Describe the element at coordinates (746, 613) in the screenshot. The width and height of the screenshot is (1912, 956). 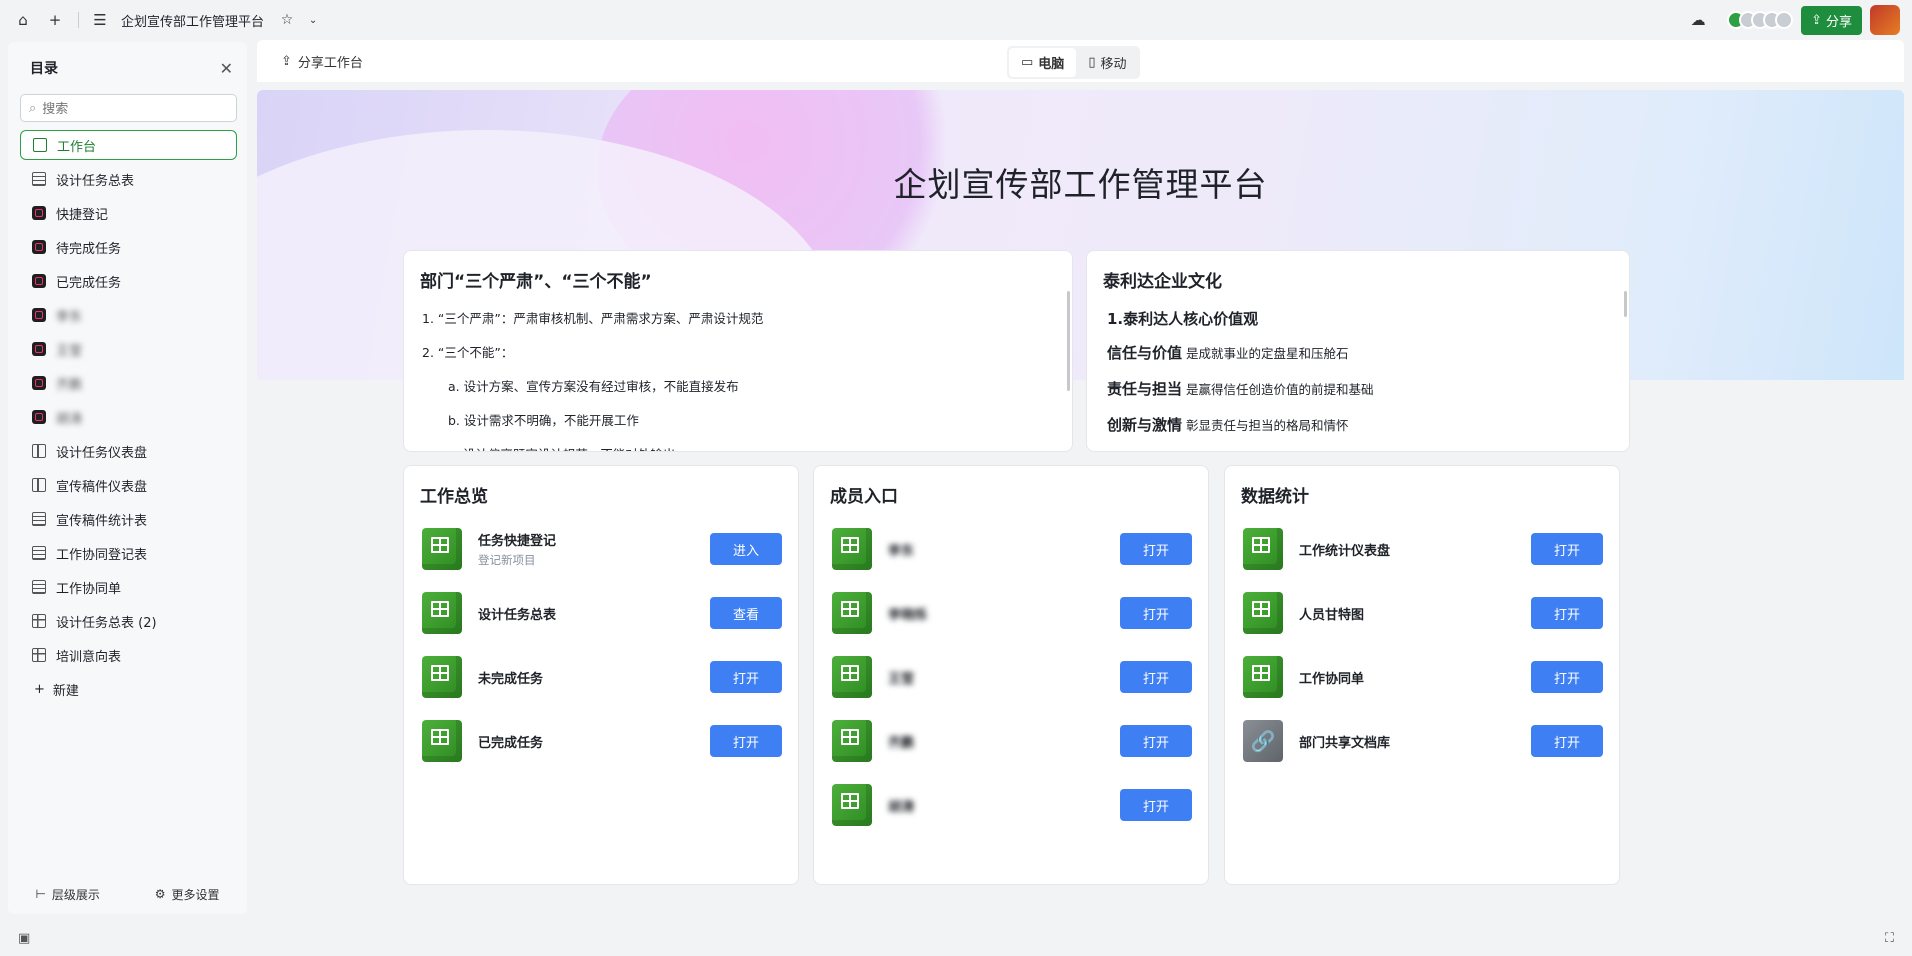
I see `open-button: 查看` at that location.